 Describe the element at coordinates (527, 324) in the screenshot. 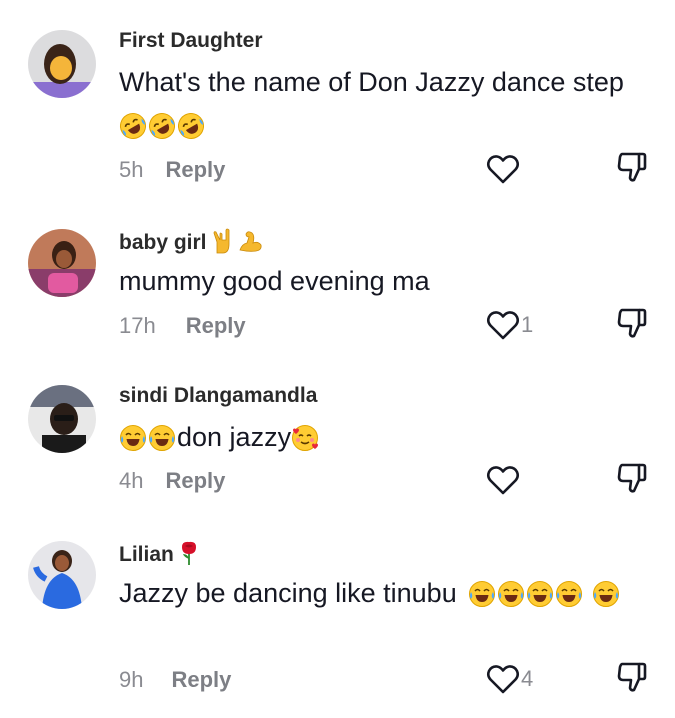

I see `like-count: 1` at that location.